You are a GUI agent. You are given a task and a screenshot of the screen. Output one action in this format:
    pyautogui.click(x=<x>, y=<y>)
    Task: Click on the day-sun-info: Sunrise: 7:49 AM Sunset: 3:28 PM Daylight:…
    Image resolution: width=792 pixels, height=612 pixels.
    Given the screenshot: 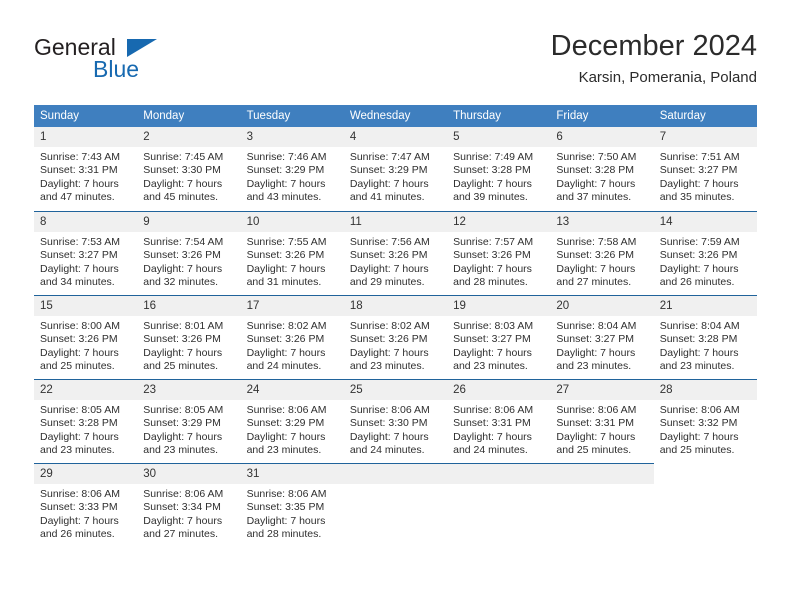 What is the action you would take?
    pyautogui.click(x=498, y=175)
    